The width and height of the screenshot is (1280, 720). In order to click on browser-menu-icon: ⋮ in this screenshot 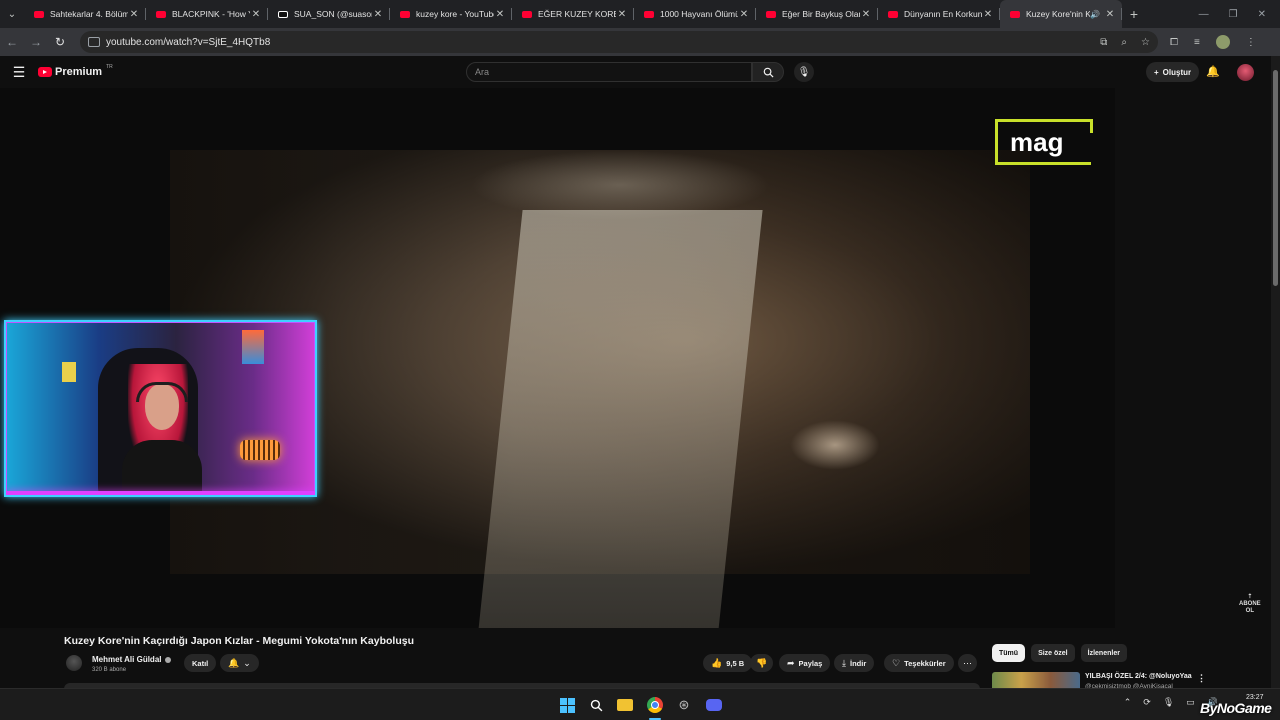, I will do `click(1251, 42)`.